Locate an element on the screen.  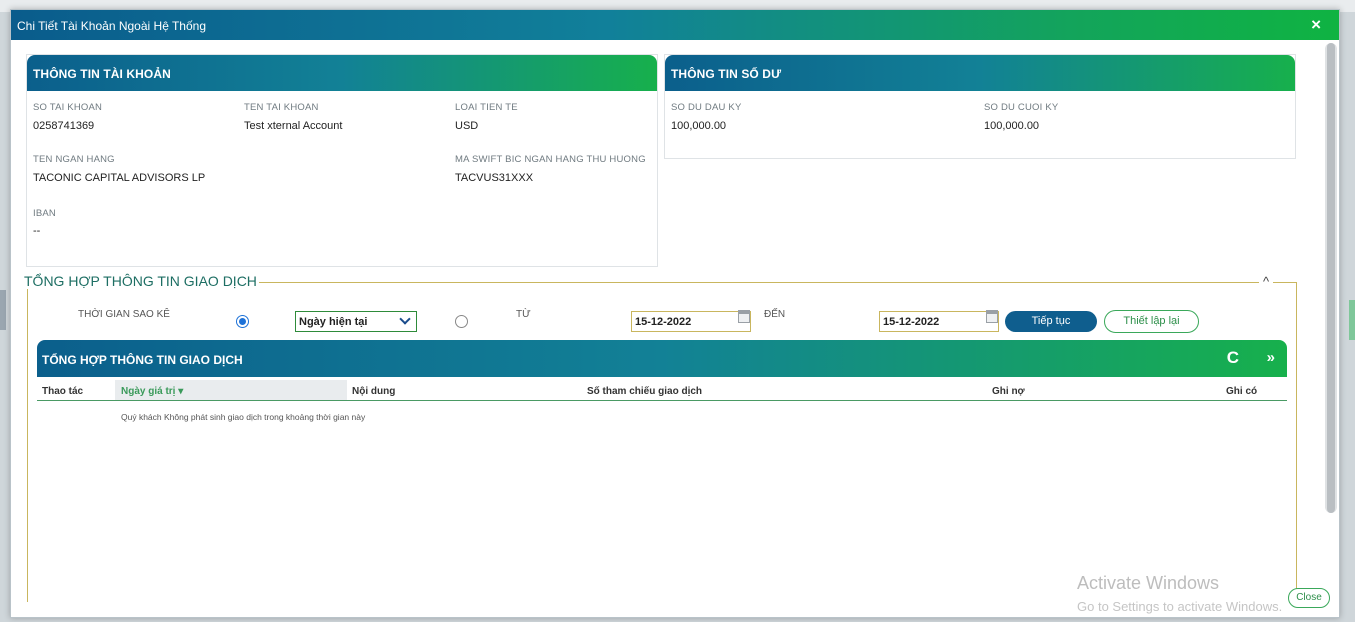
from-date-input: 15-12-2022 is located at coordinates (691, 321).